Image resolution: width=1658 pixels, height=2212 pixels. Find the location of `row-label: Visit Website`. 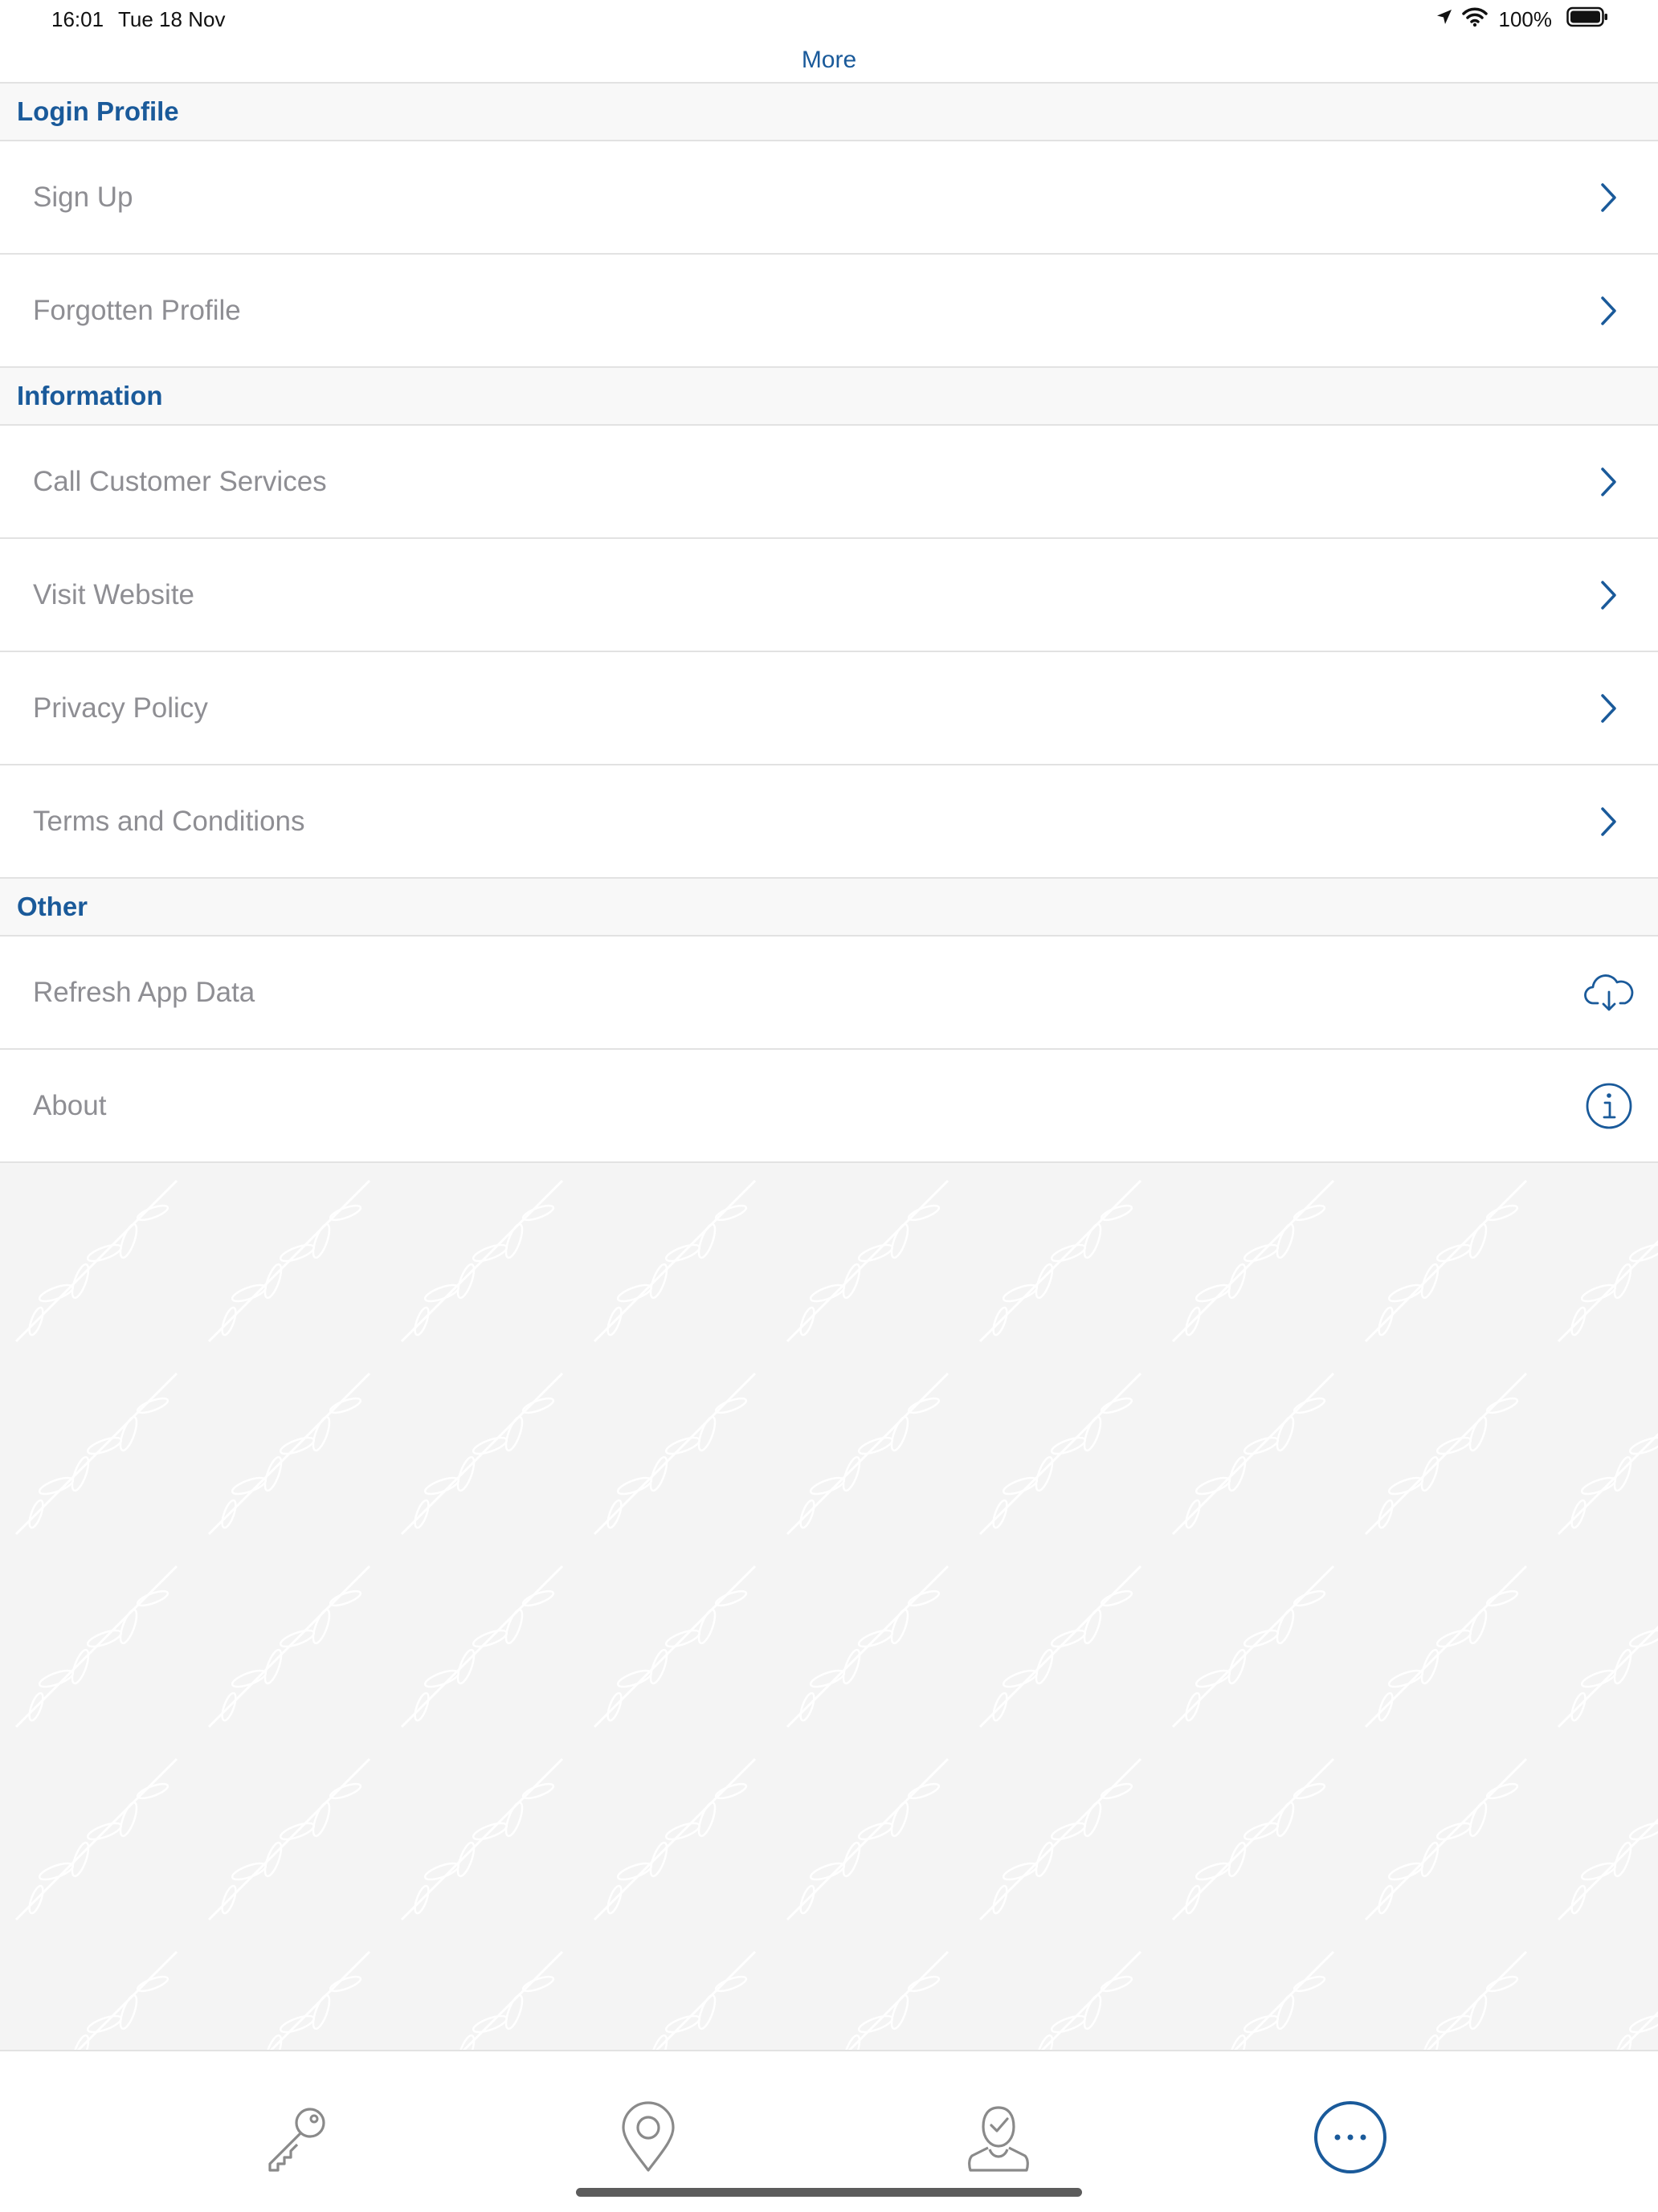

row-label: Visit Website is located at coordinates (114, 594).